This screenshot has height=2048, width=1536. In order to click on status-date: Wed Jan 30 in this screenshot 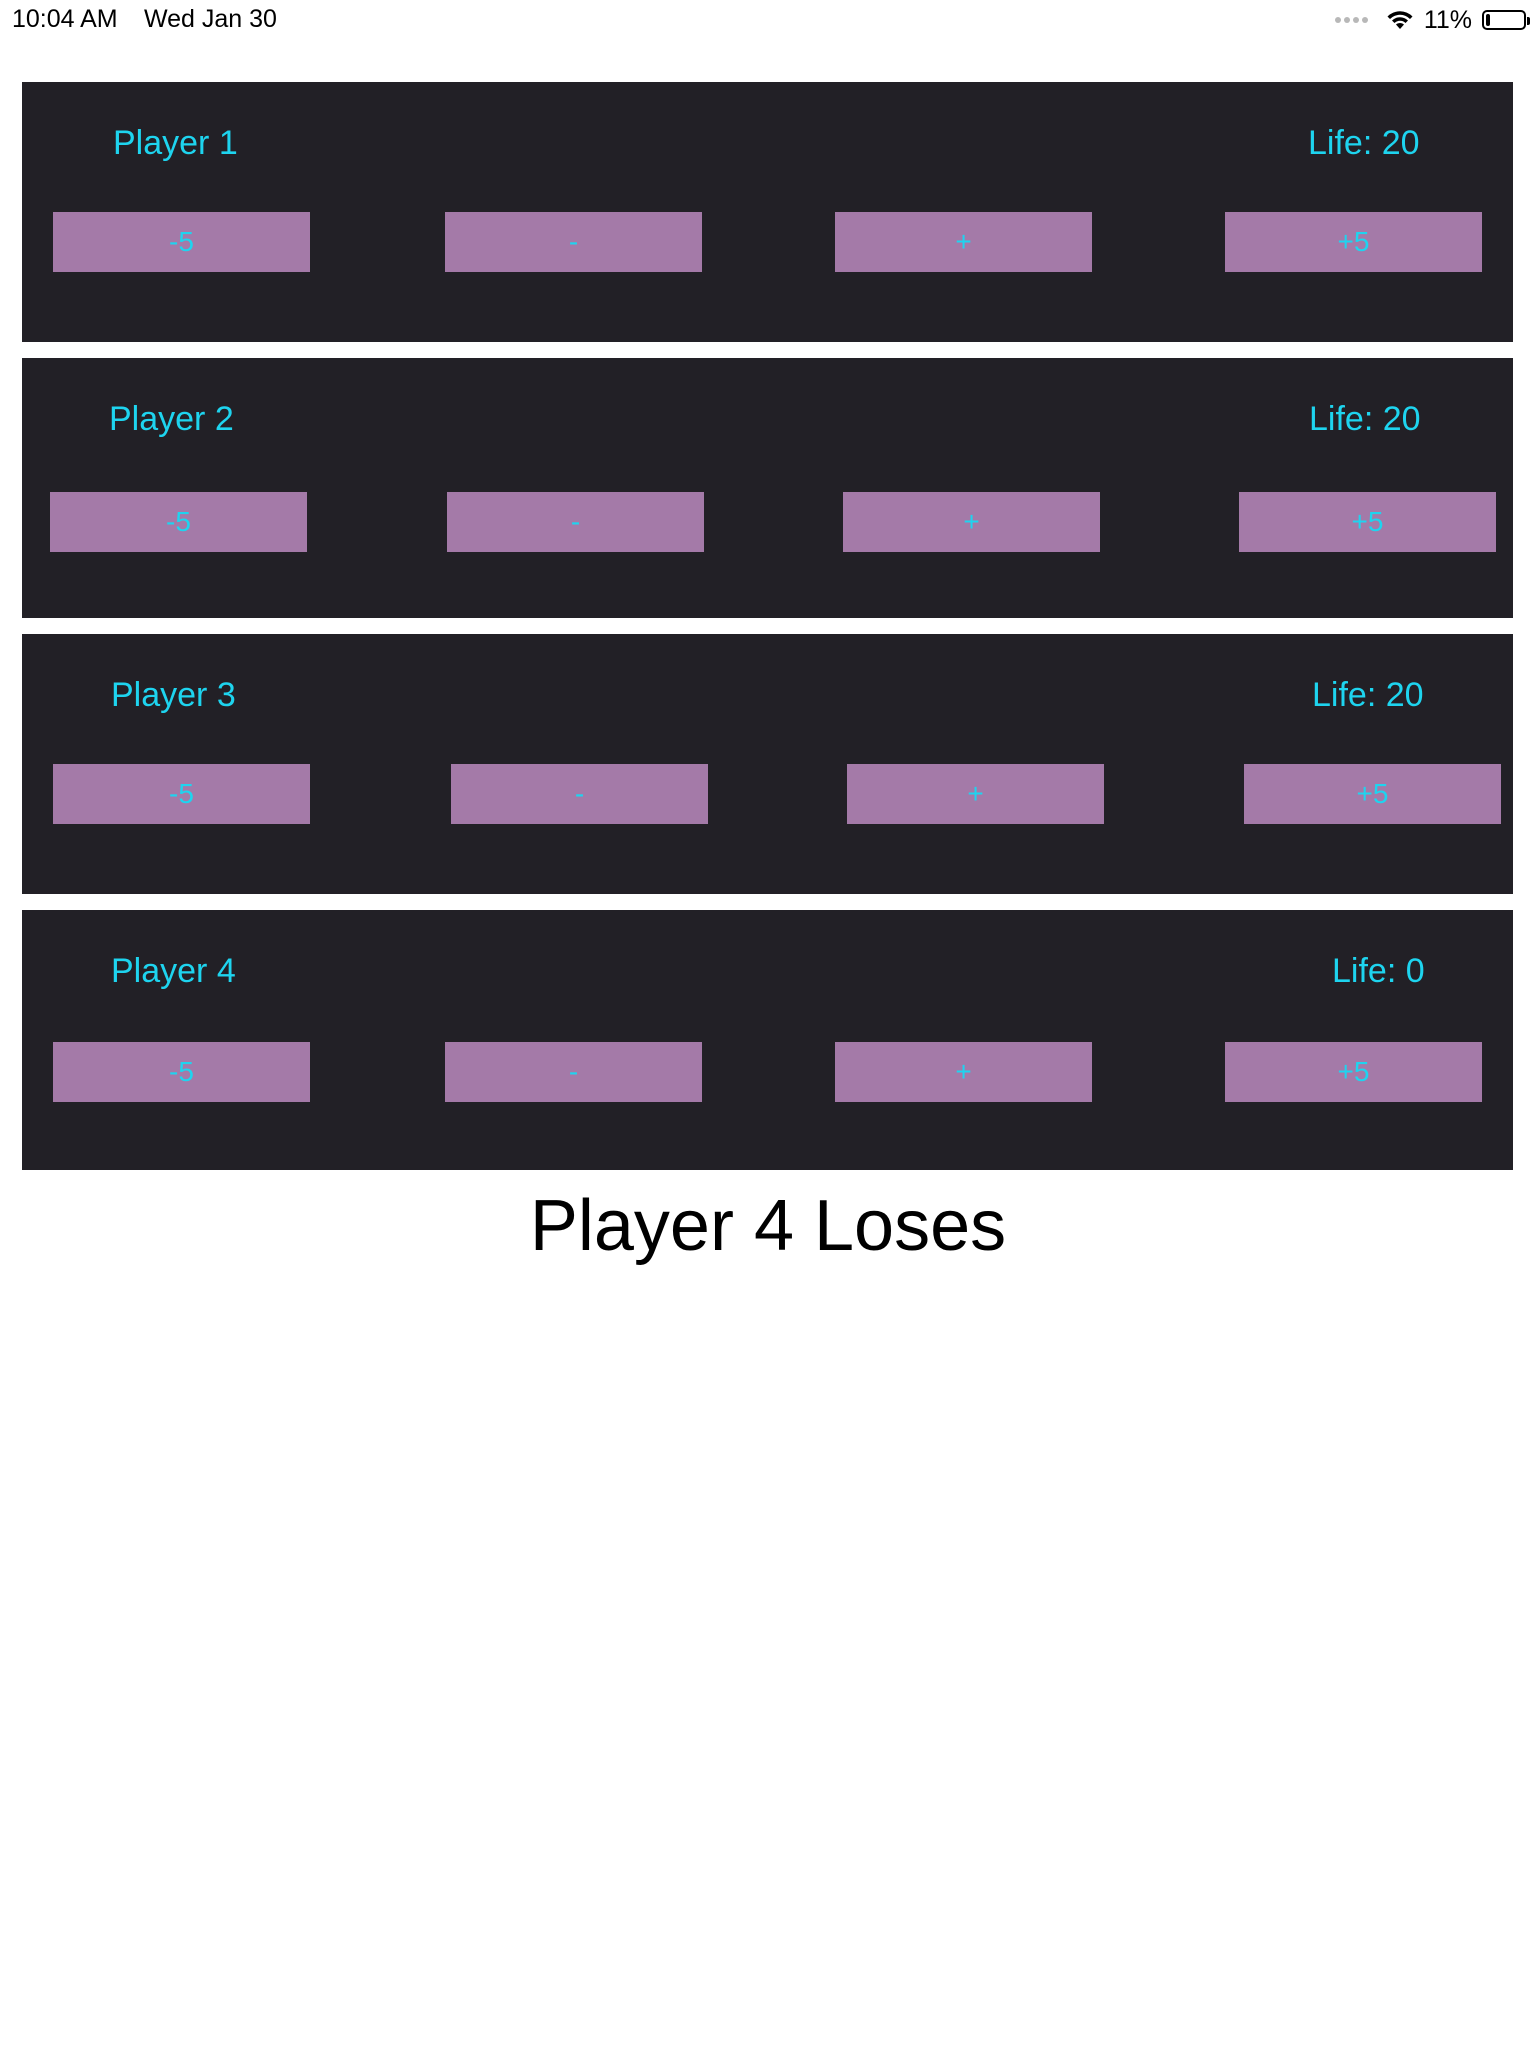, I will do `click(210, 19)`.